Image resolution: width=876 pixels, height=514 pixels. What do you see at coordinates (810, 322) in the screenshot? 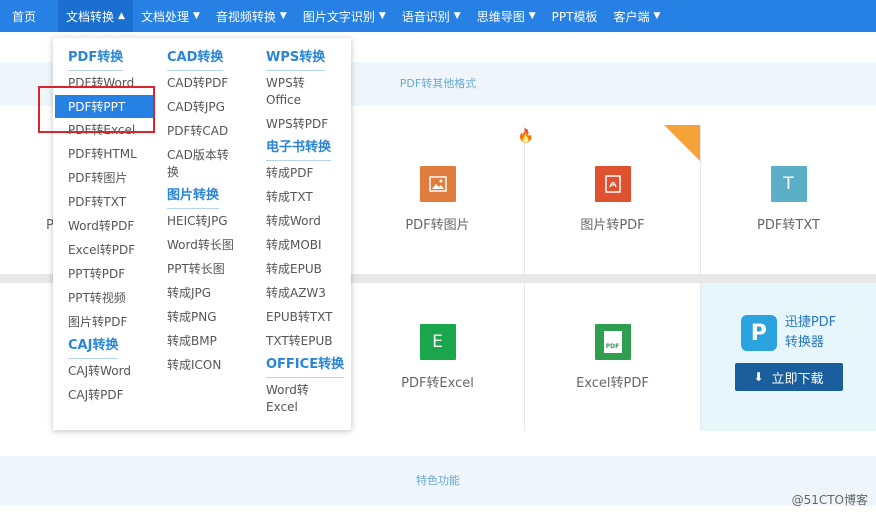
I see `promo-title: 迅捷PDF` at bounding box center [810, 322].